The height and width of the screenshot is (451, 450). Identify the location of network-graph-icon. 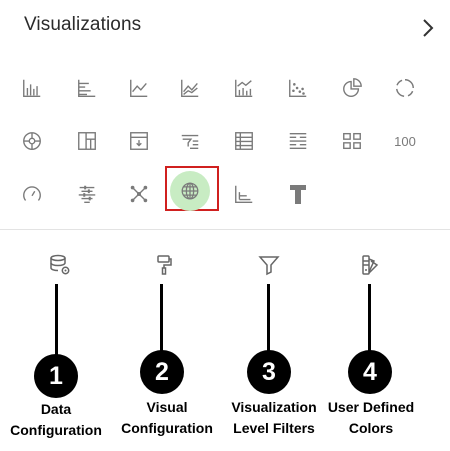
(139, 194).